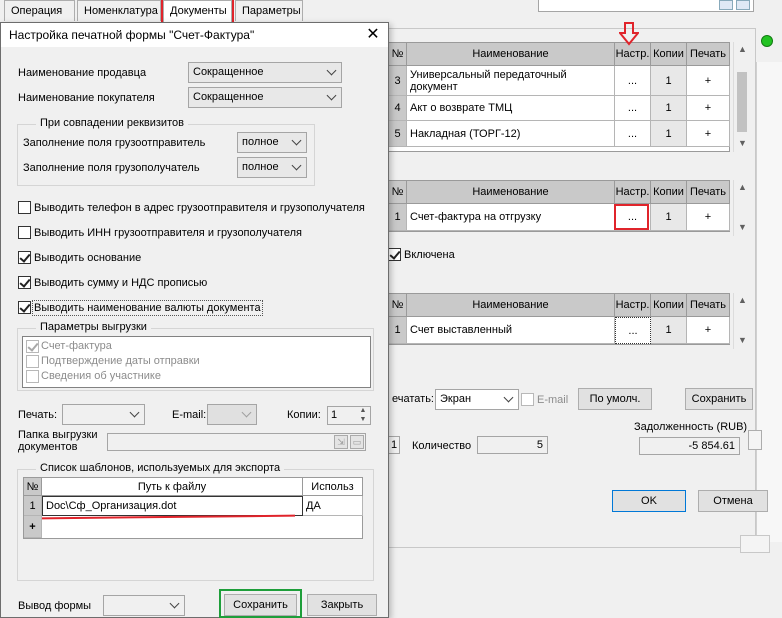  Describe the element at coordinates (24, 257) in the screenshot. I see `basis-checkbox` at that location.